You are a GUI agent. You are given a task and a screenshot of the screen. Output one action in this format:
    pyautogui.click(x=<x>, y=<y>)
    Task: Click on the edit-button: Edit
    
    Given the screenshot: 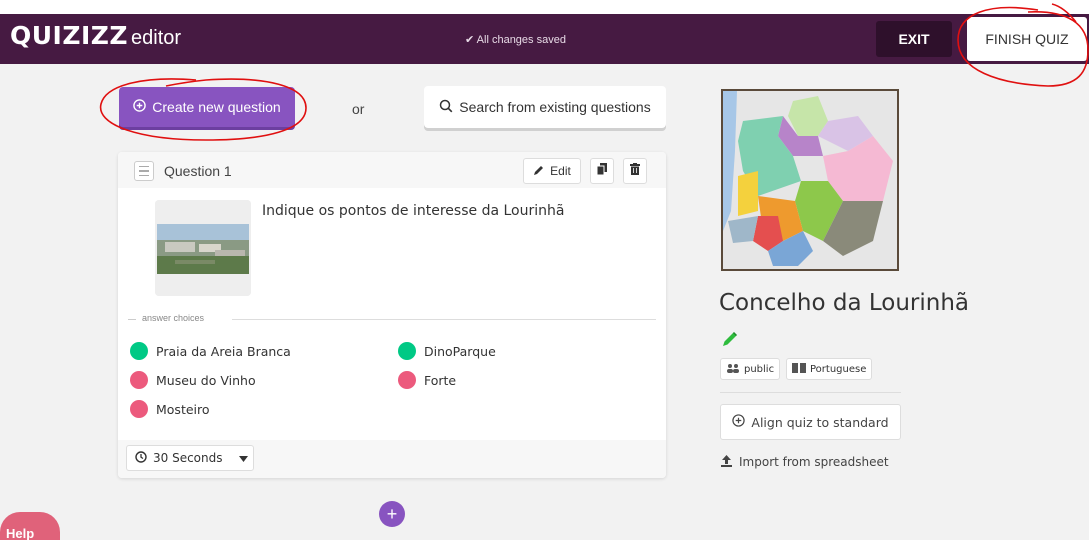 What is the action you would take?
    pyautogui.click(x=552, y=171)
    